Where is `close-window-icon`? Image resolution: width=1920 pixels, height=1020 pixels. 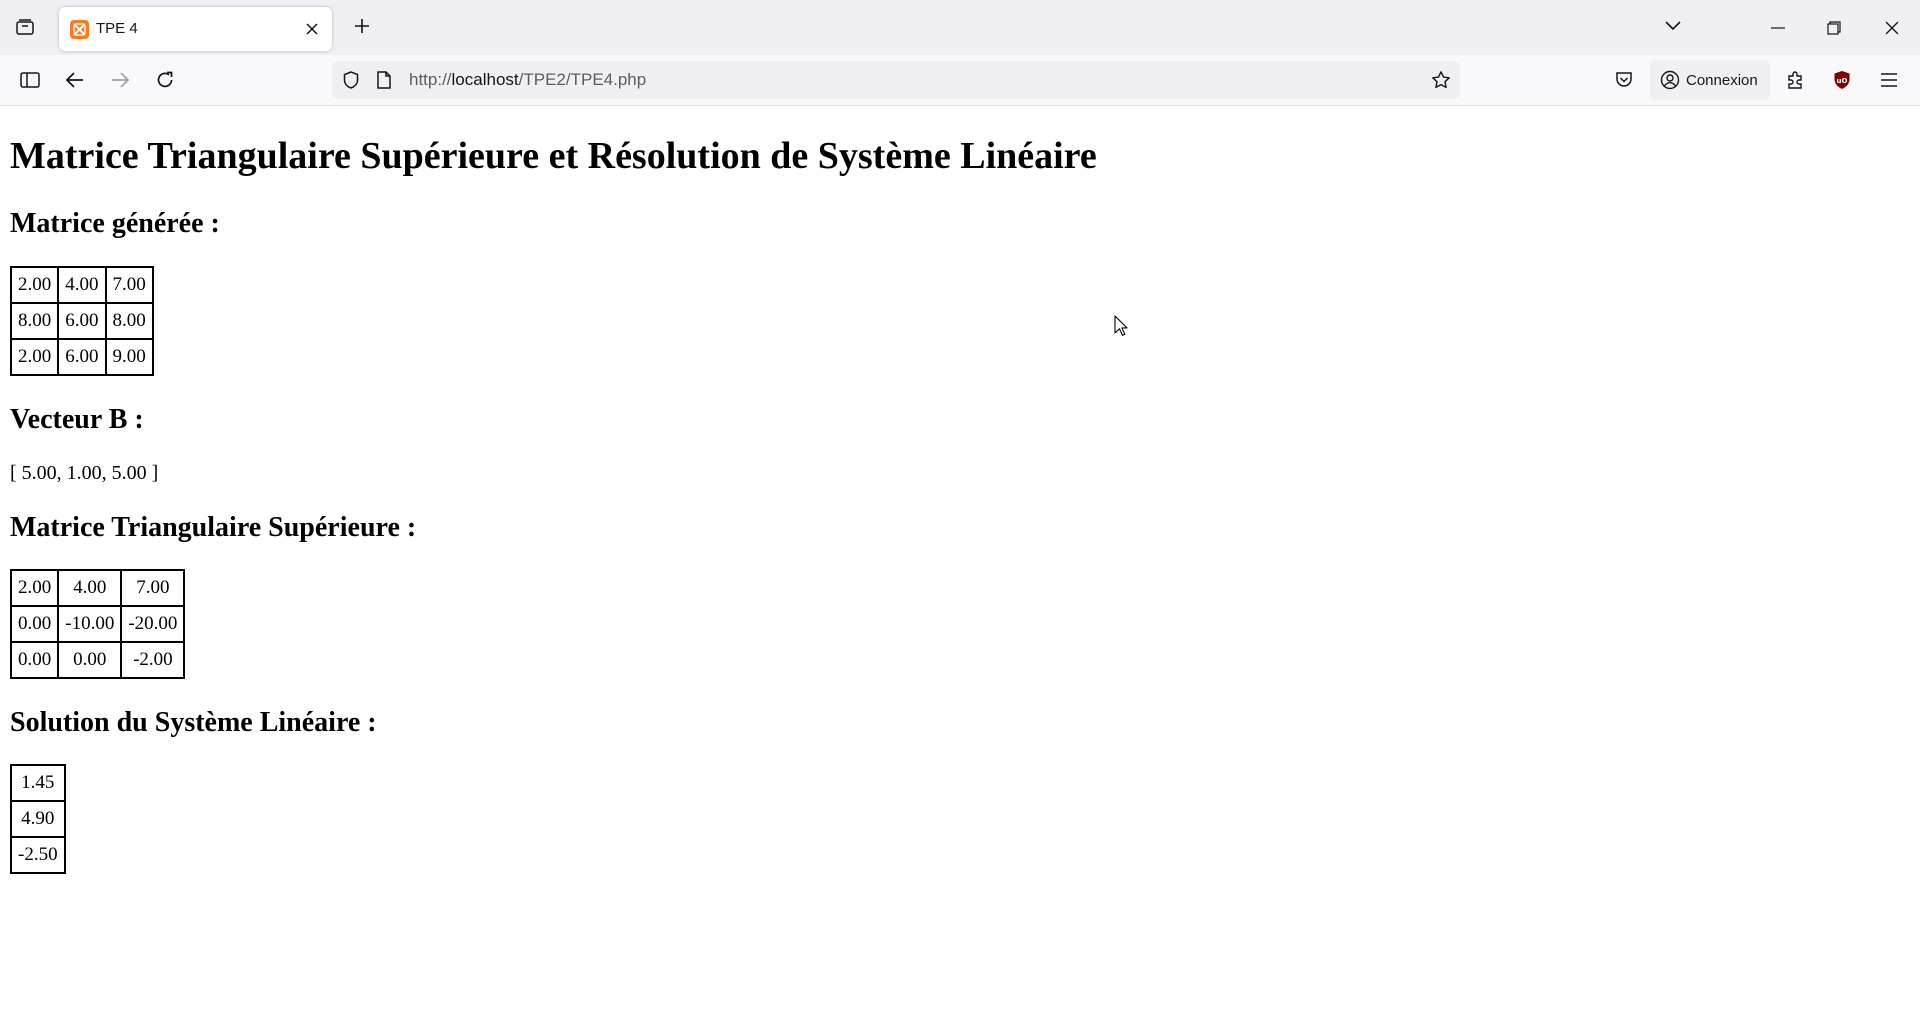 close-window-icon is located at coordinates (1892, 27).